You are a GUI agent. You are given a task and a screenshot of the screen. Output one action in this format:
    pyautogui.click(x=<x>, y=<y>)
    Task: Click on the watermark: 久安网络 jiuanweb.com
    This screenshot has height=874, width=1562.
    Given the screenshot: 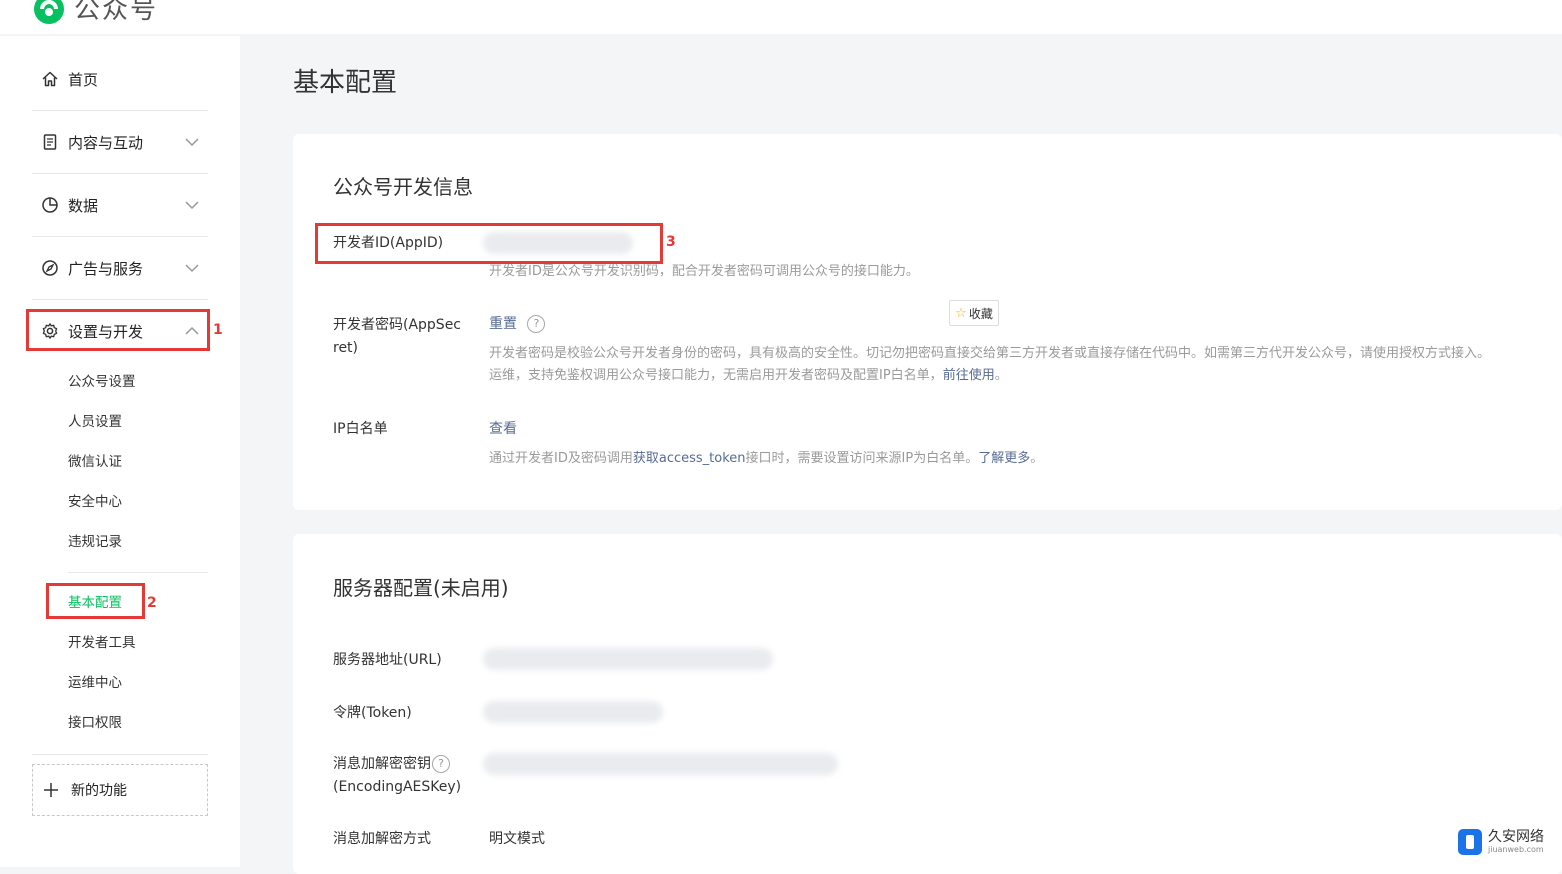 What is the action you would take?
    pyautogui.click(x=1501, y=842)
    